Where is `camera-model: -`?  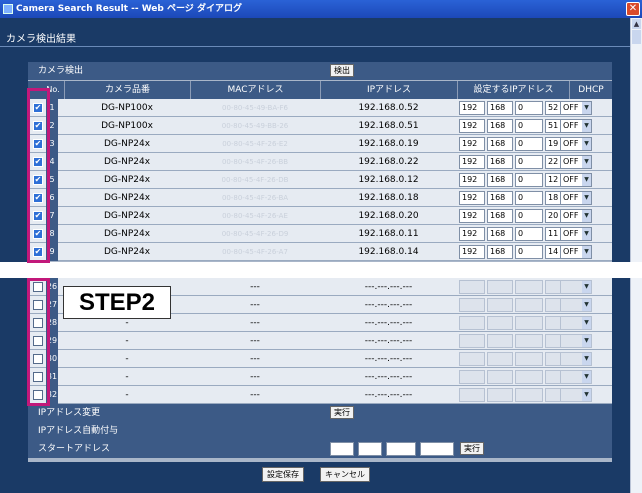 camera-model: - is located at coordinates (127, 395).